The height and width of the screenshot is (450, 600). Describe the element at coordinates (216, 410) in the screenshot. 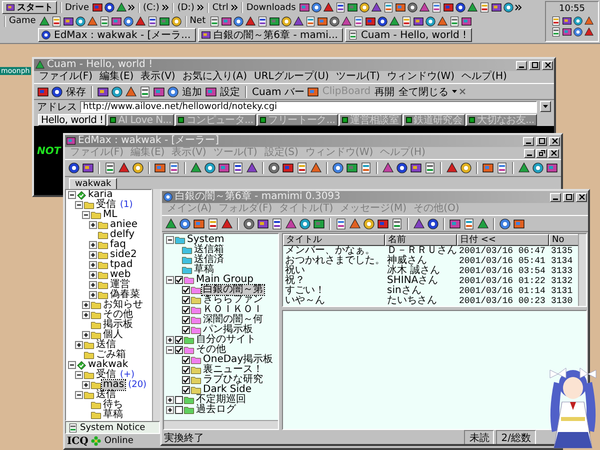

I see `tree-item: 過去ログ` at that location.